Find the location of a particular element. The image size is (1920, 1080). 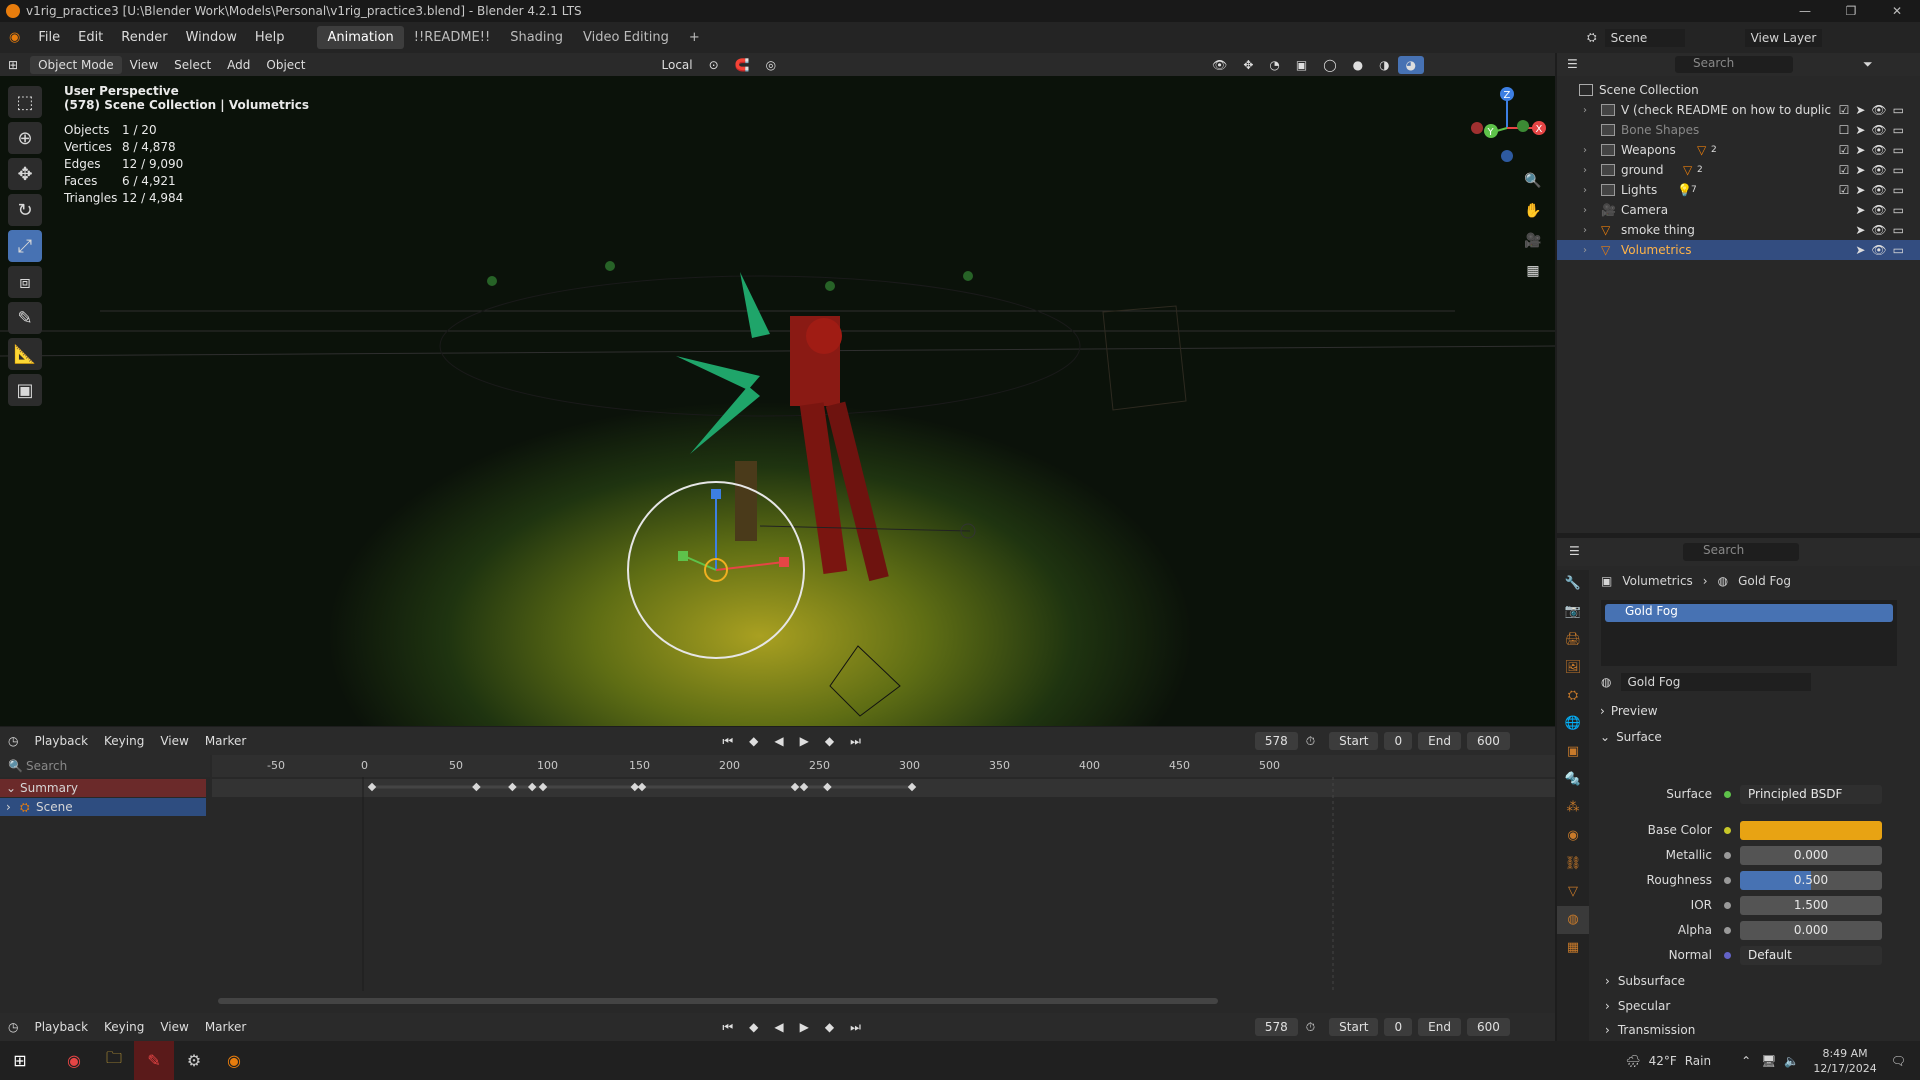

workspace-tab-animation: Animation is located at coordinates (360, 37).